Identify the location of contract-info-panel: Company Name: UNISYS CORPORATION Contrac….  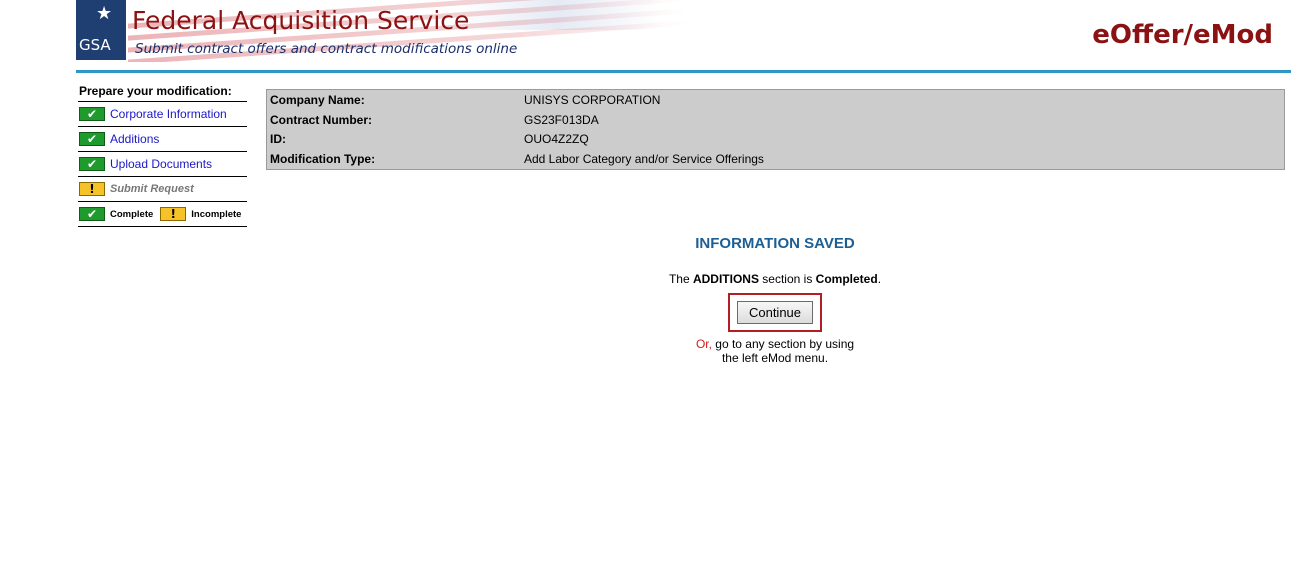
(775, 129).